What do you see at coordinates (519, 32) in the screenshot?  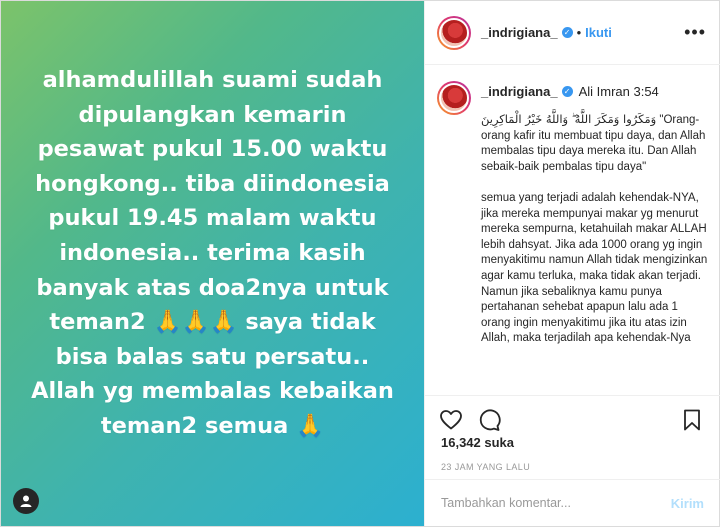 I see `header-username: _indrigiana_` at bounding box center [519, 32].